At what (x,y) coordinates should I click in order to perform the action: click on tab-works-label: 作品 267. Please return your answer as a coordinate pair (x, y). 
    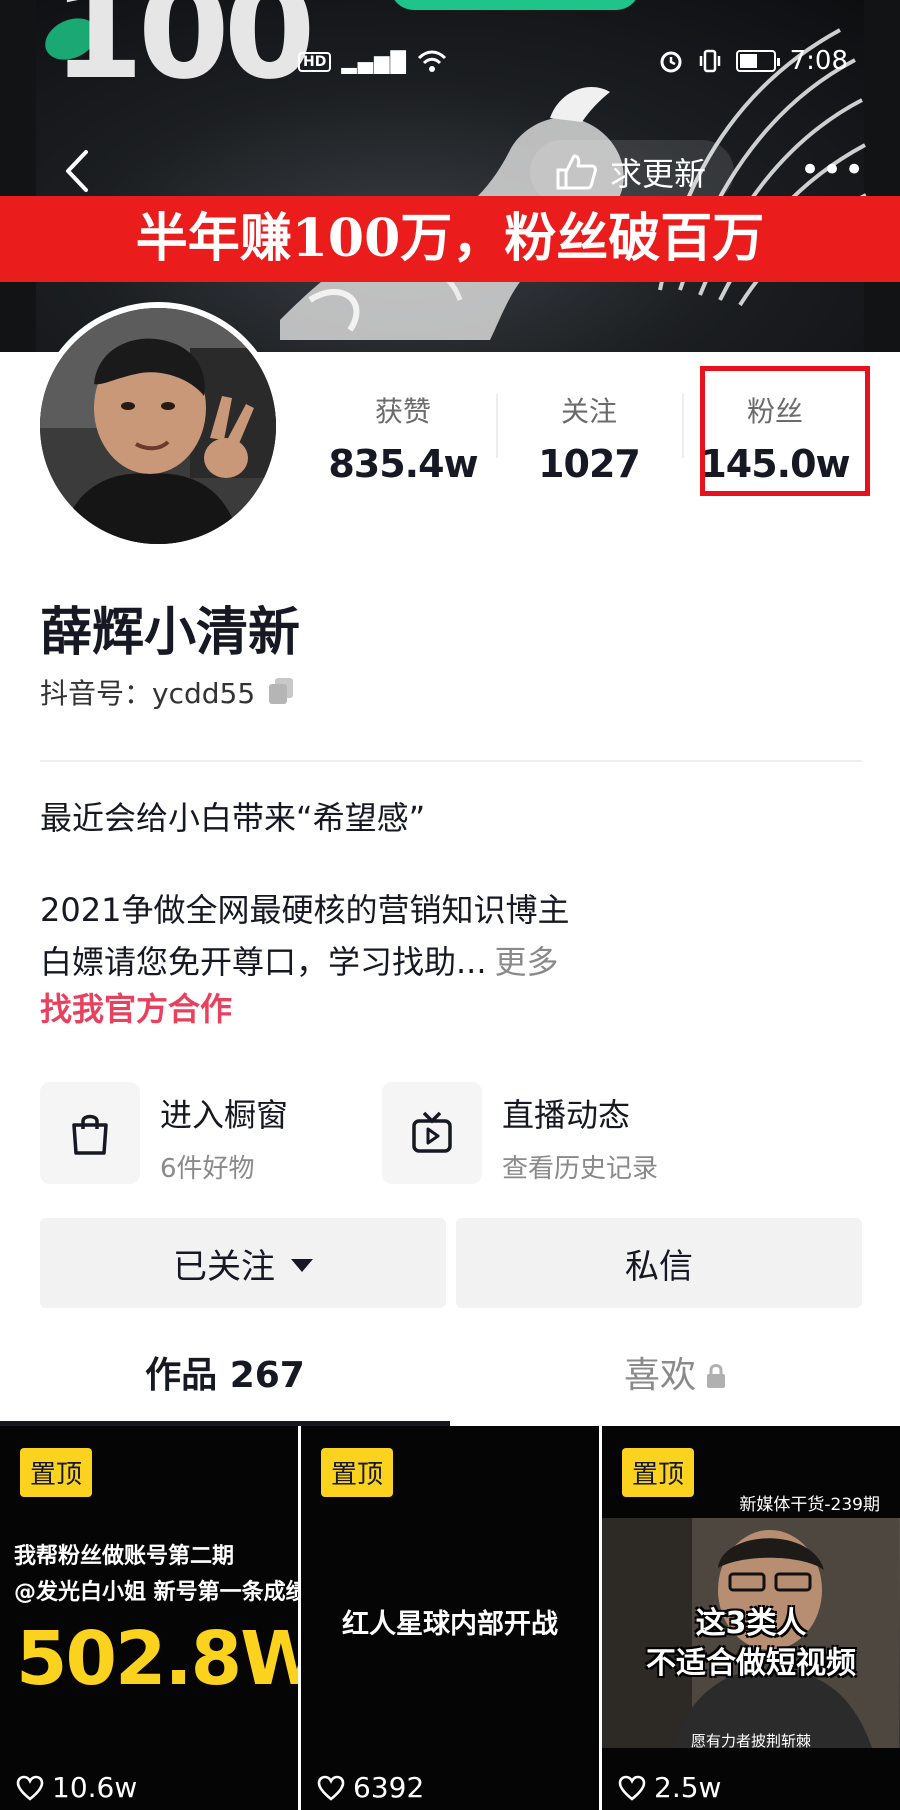
    Looking at the image, I should click on (225, 1375).